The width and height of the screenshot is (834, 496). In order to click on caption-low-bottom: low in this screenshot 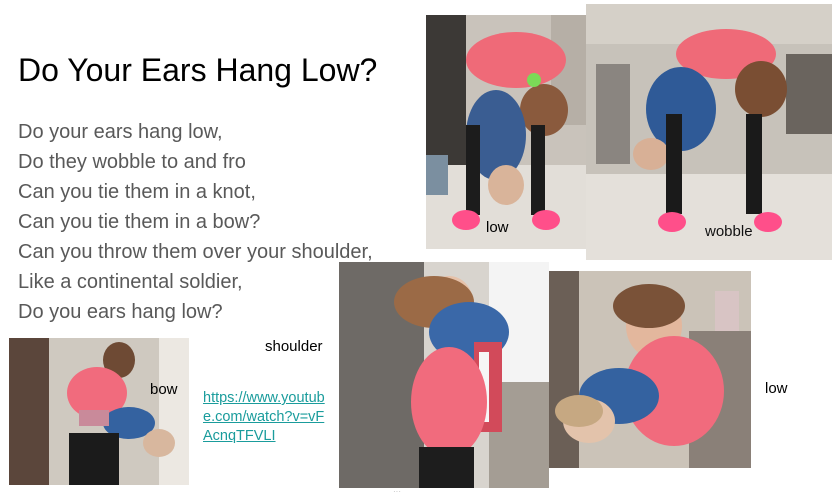, I will do `click(776, 388)`.